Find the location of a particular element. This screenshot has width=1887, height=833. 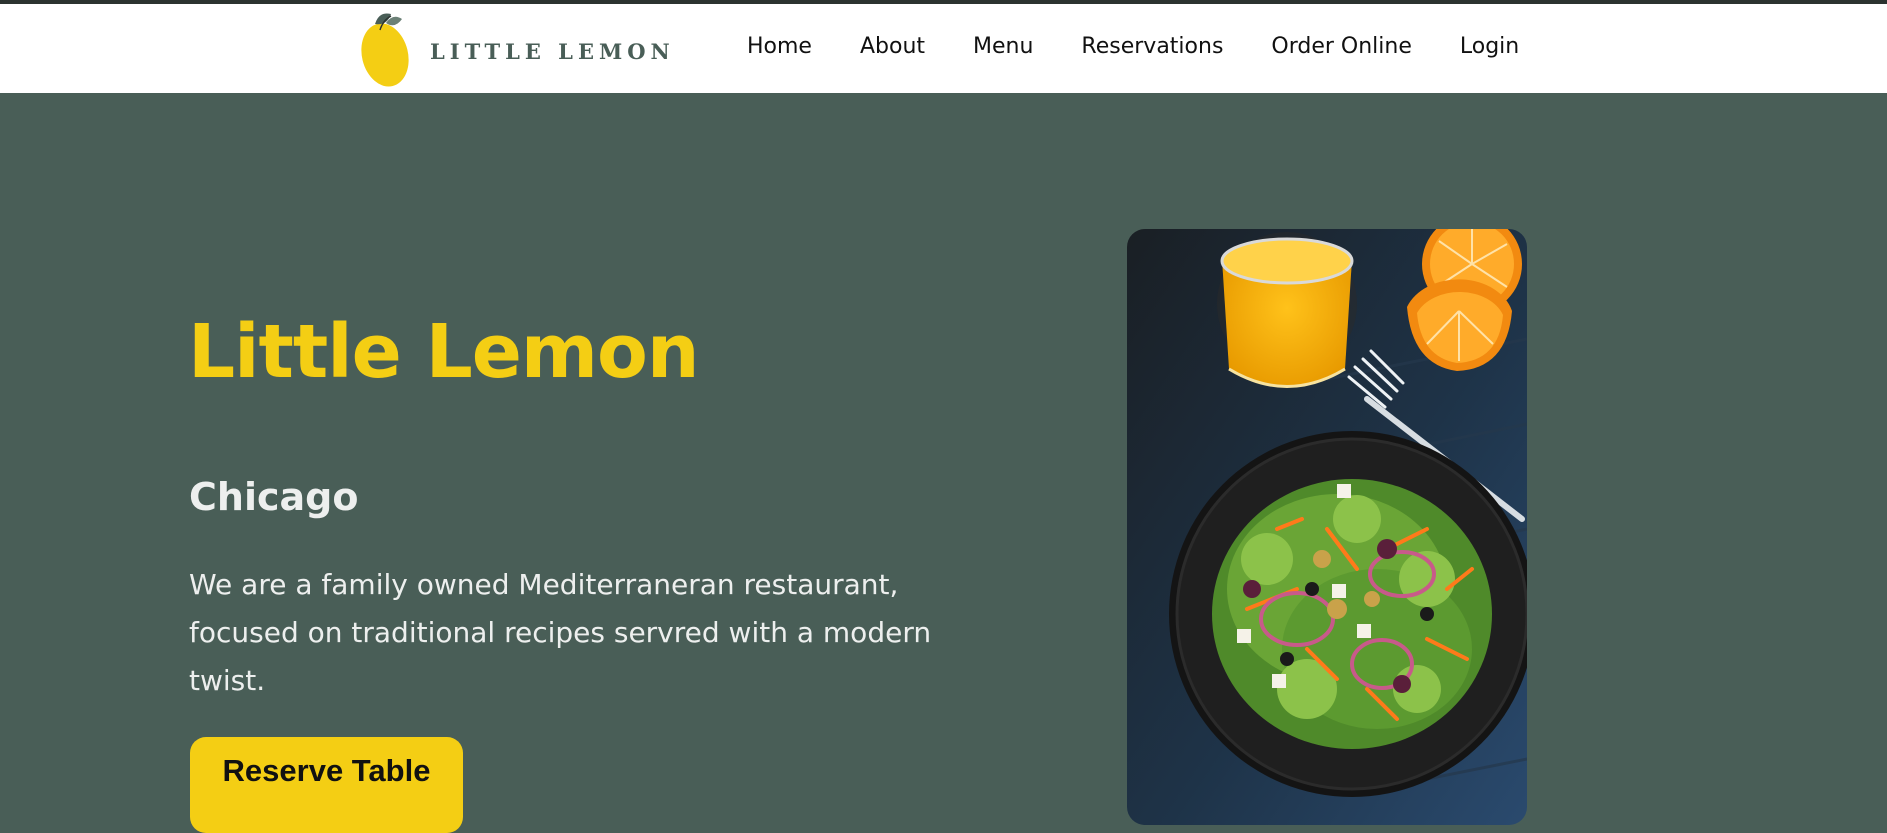

nav-home: Home is located at coordinates (779, 46).